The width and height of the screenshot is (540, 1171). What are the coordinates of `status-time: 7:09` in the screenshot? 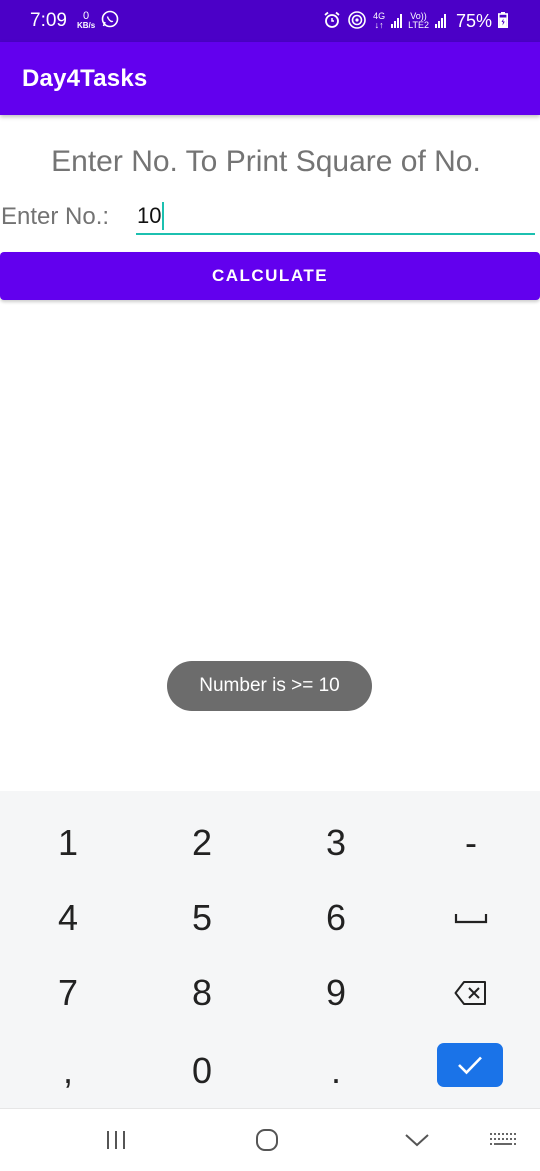 It's located at (48, 20).